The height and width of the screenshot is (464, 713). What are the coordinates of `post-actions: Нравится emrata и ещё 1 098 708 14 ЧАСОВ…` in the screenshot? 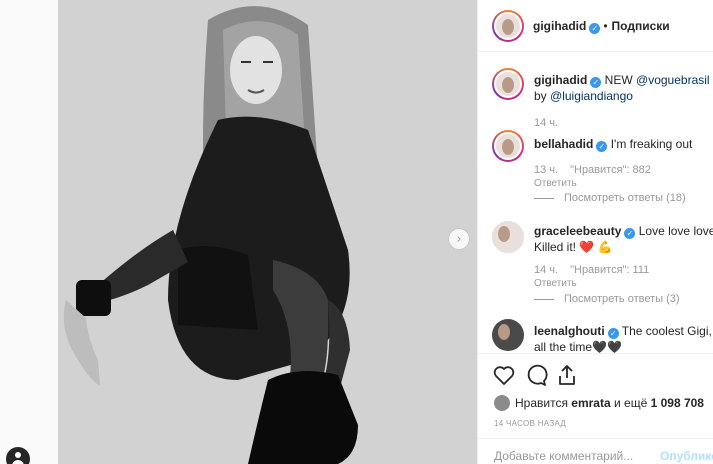 It's located at (595, 408).